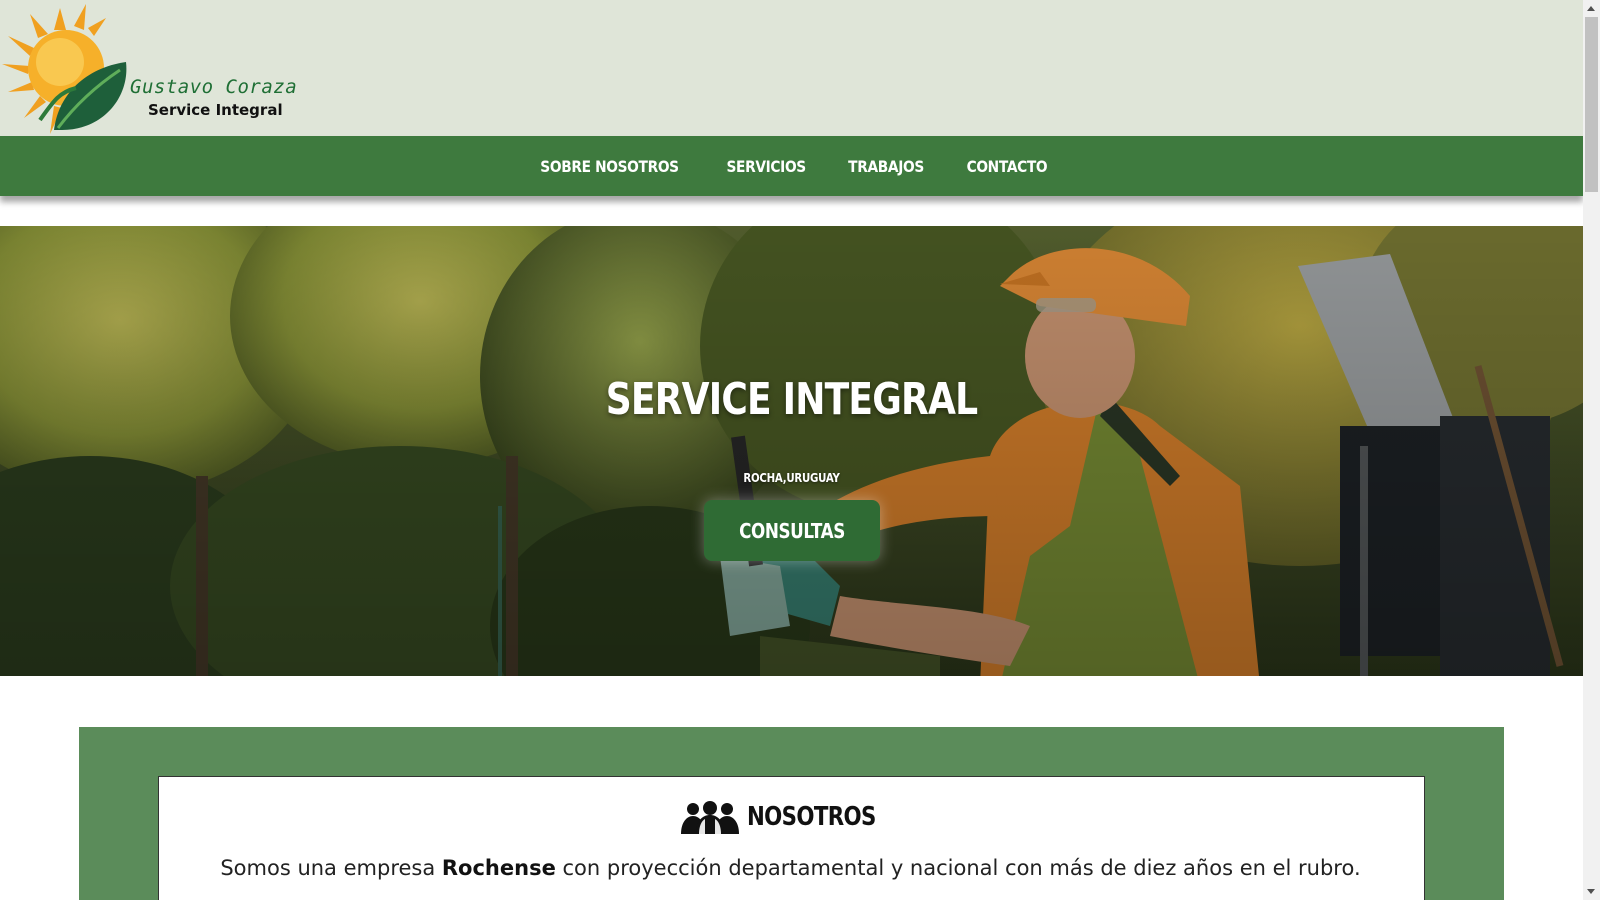  I want to click on nav-item-contacto: CONTACTO, so click(1007, 166).